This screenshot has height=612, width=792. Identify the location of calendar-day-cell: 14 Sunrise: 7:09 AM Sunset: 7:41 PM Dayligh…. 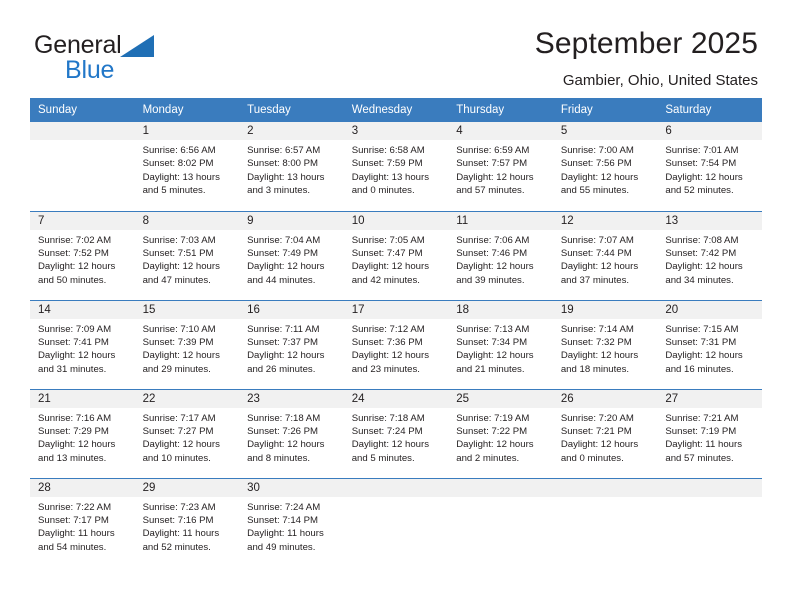
(82, 344).